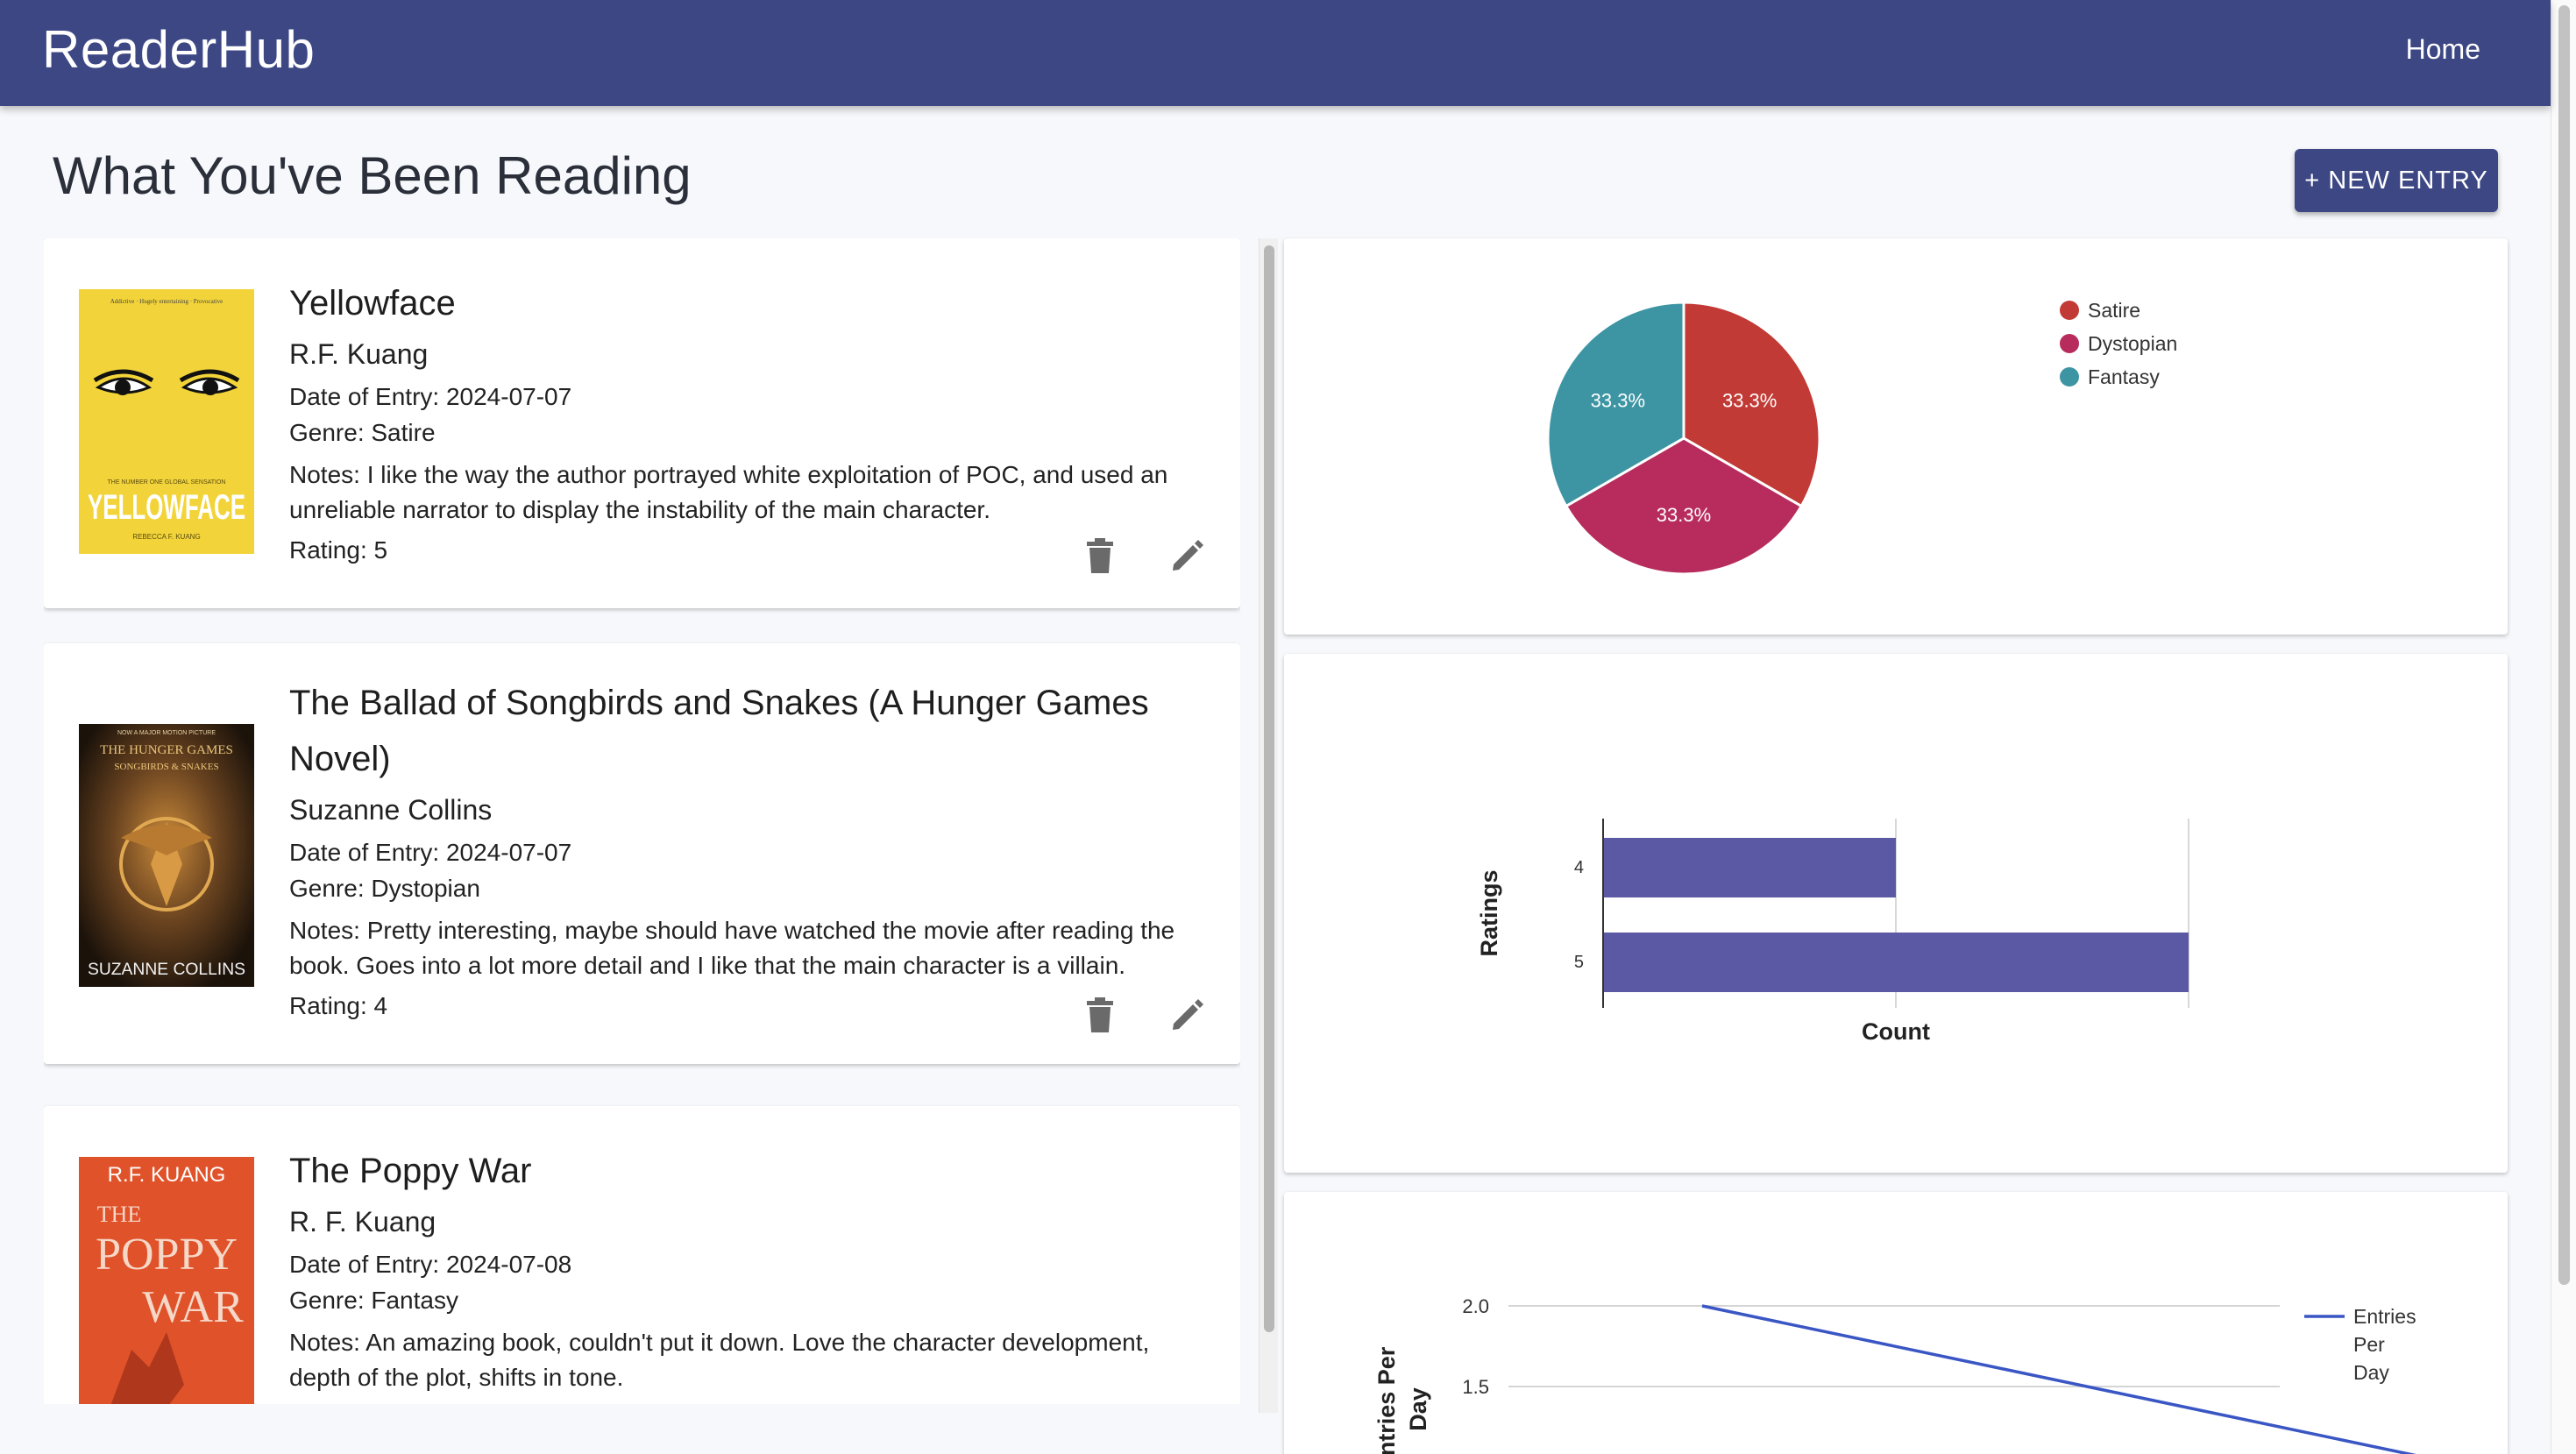 The image size is (2576, 1454). Describe the element at coordinates (391, 810) in the screenshot. I see `book-author: Suzanne Collins` at that location.